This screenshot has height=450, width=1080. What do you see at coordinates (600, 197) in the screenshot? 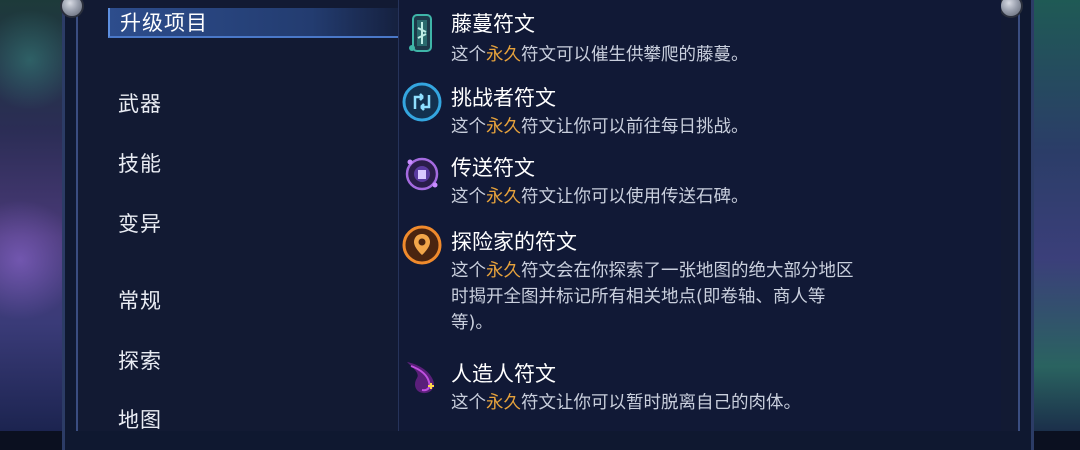
I see `rune-description: 这个永久符文让你可以使用传送石碑。` at bounding box center [600, 197].